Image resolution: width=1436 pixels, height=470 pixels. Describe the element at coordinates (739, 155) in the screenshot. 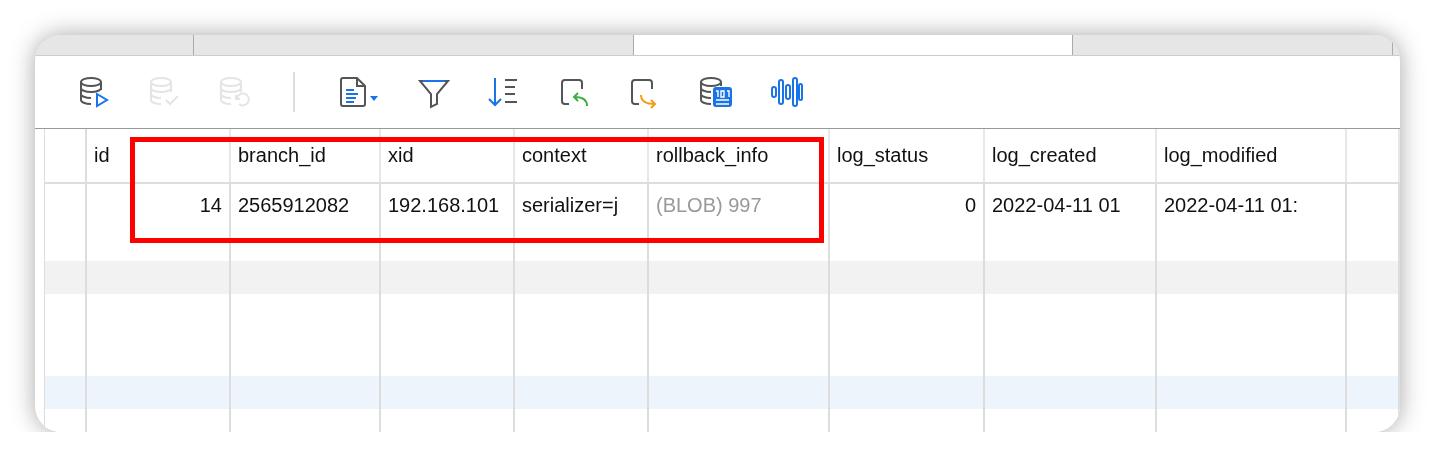

I see `column-header: rollback_info` at that location.